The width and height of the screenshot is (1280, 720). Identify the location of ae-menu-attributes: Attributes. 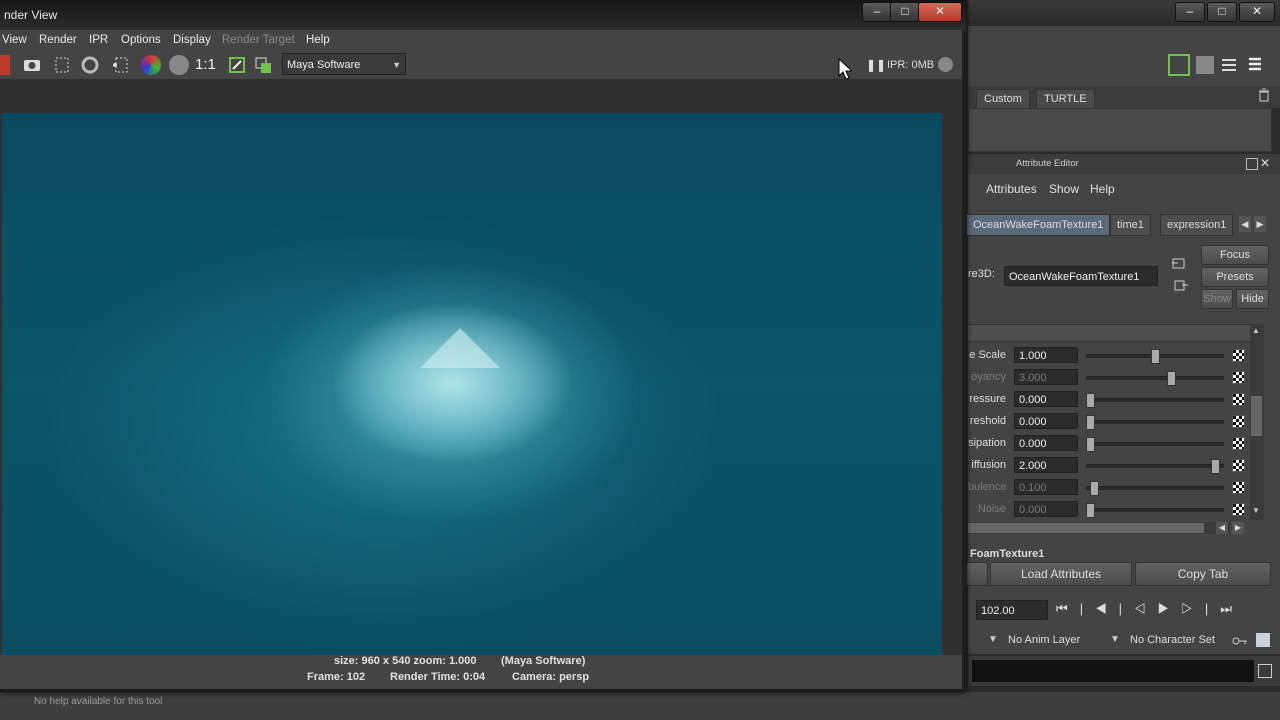
(1011, 189).